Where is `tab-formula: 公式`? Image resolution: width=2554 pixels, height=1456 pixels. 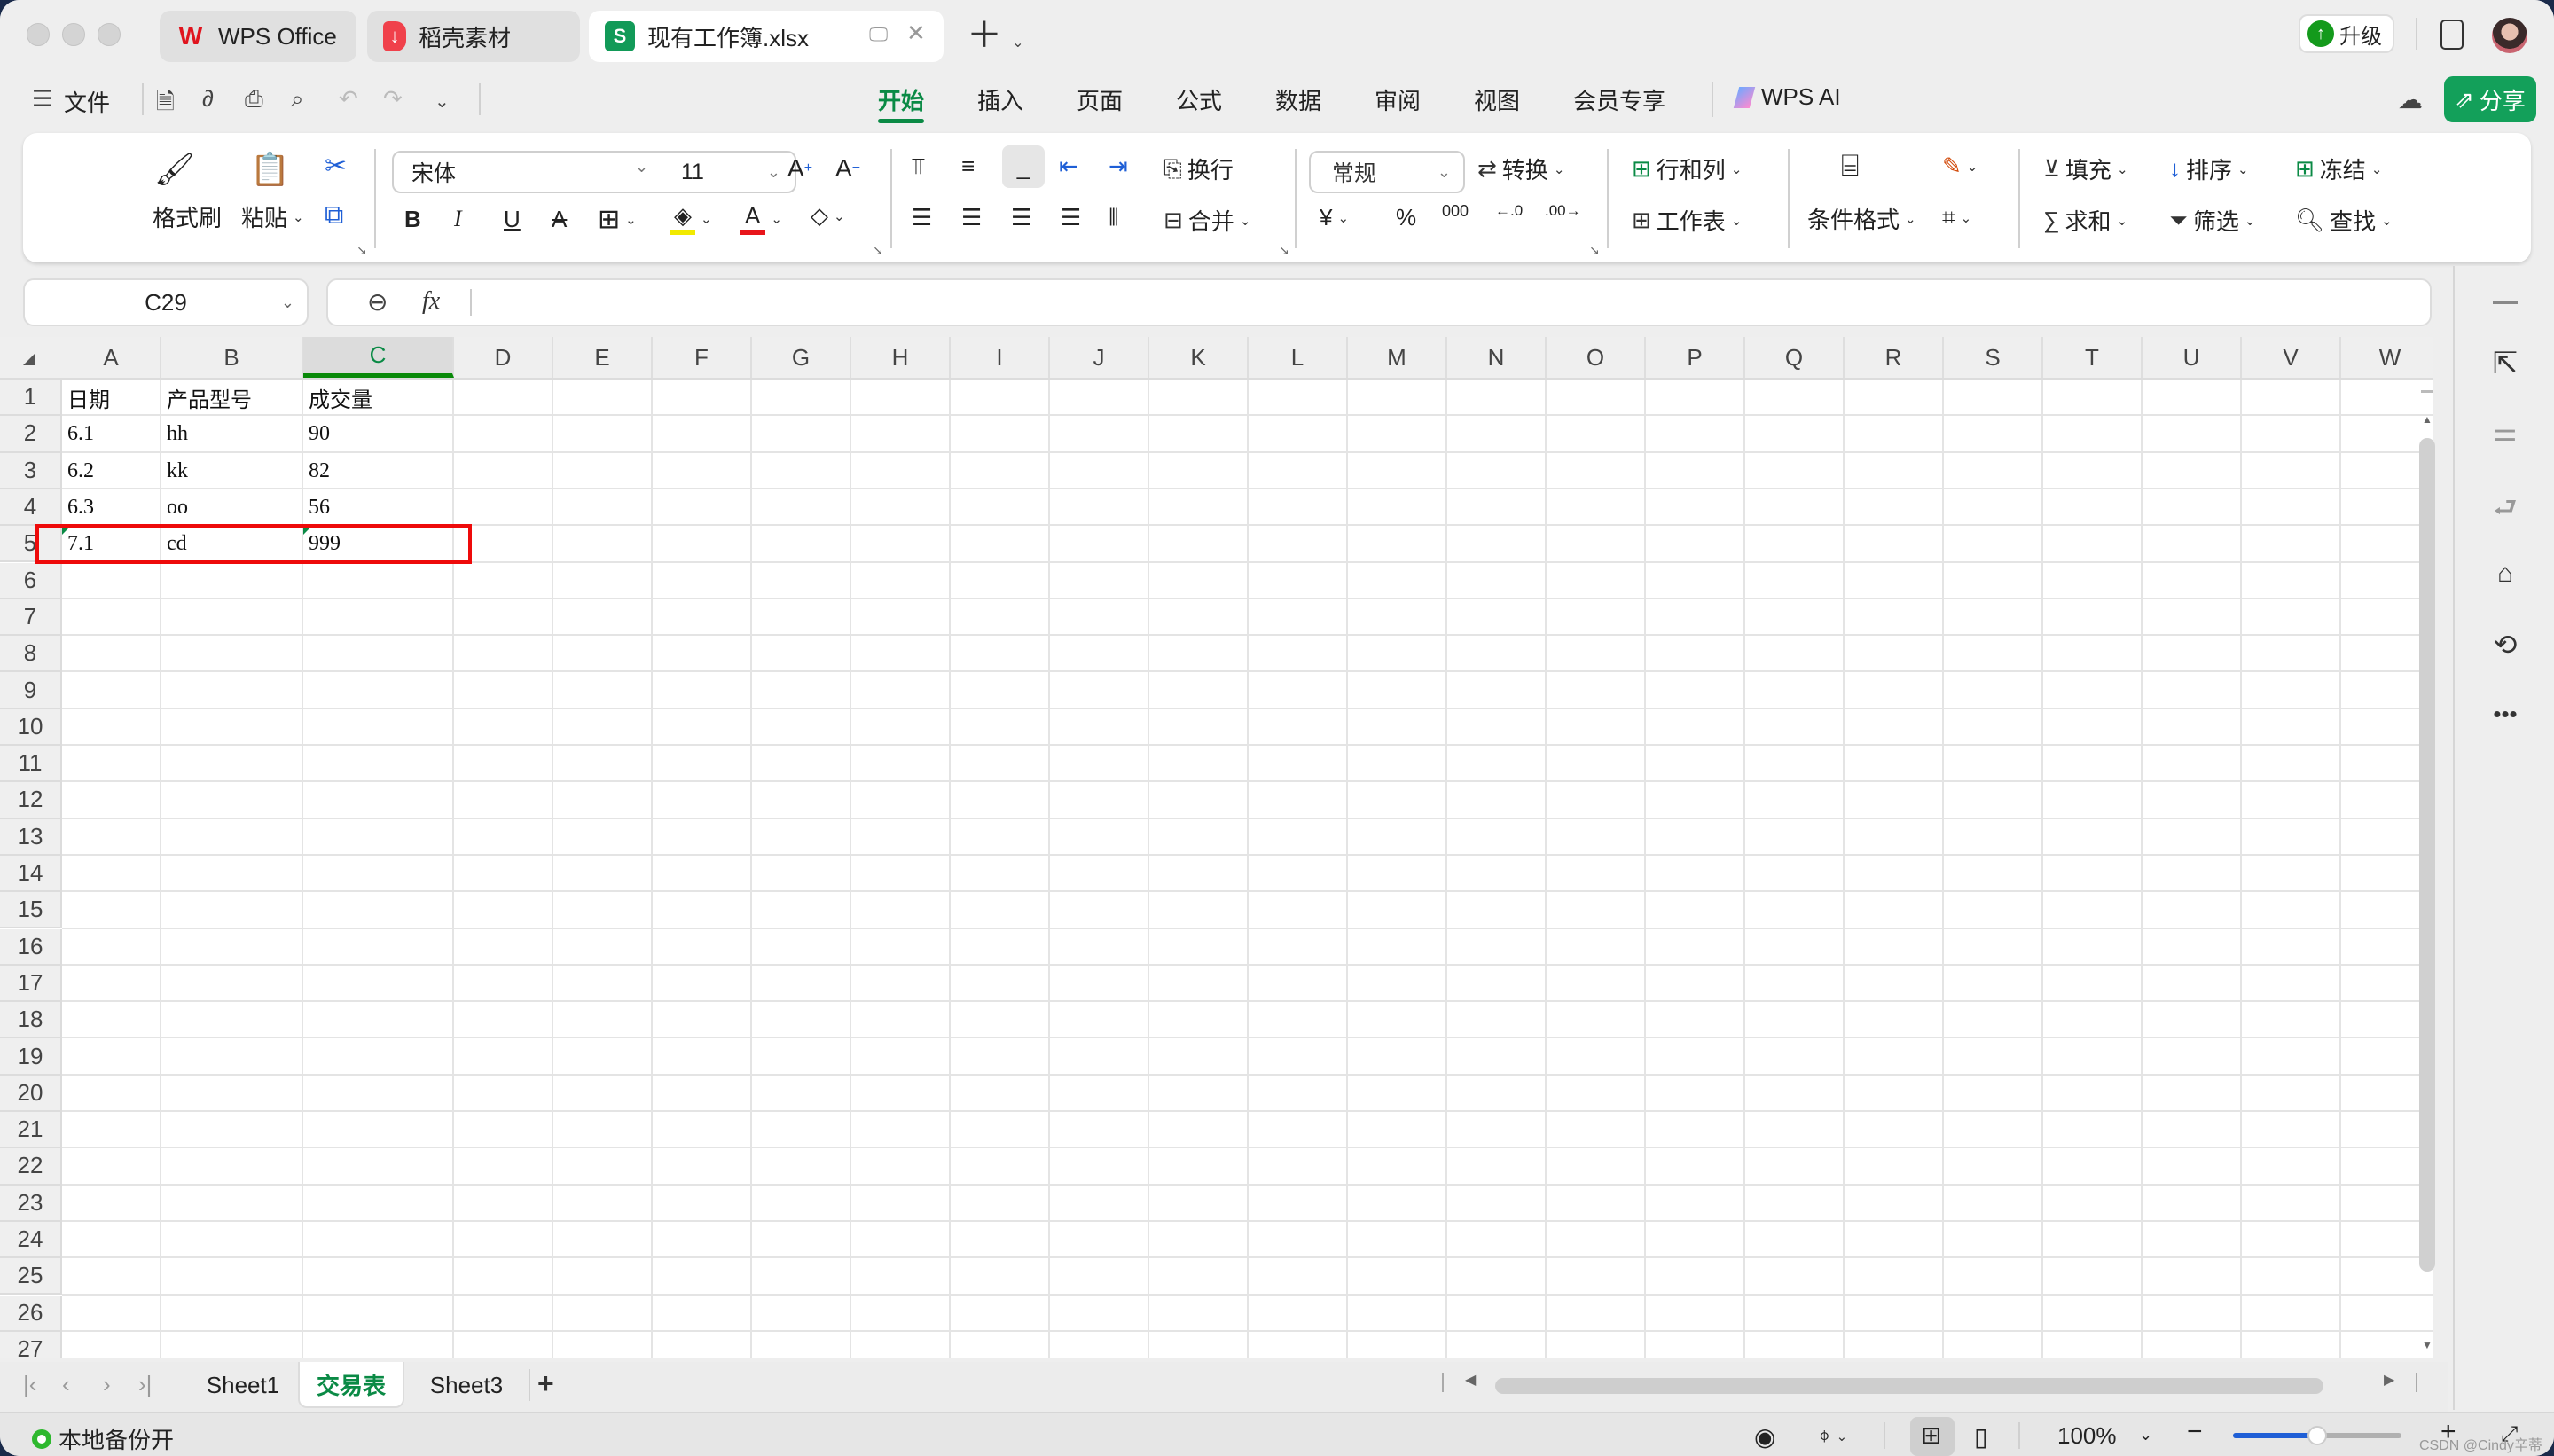 tab-formula: 公式 is located at coordinates (1199, 99).